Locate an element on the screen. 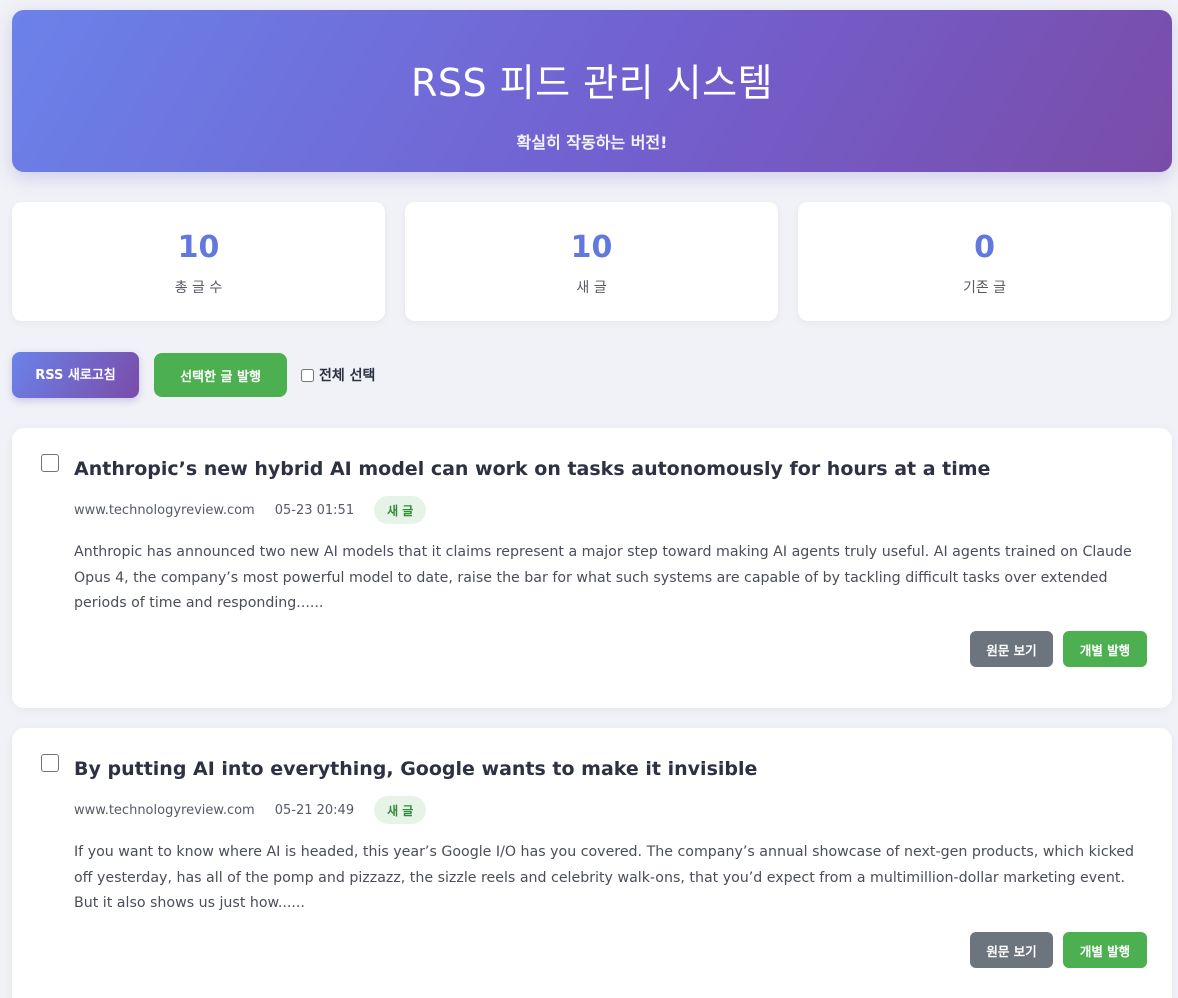  stat-value: 0 is located at coordinates (984, 247).